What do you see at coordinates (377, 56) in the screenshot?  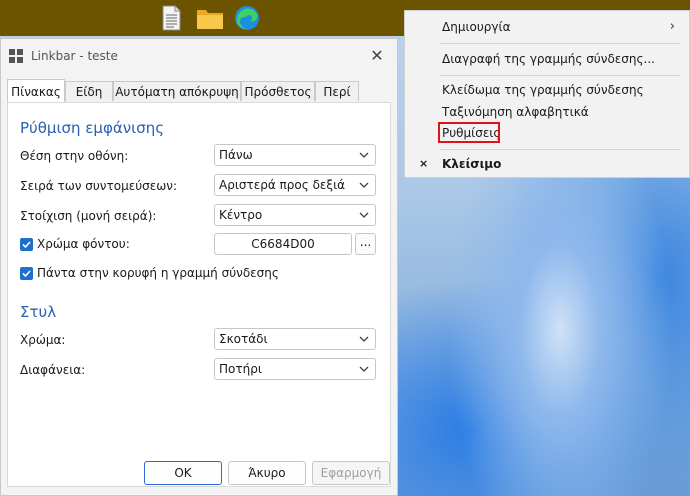 I see `close-button: ✕` at bounding box center [377, 56].